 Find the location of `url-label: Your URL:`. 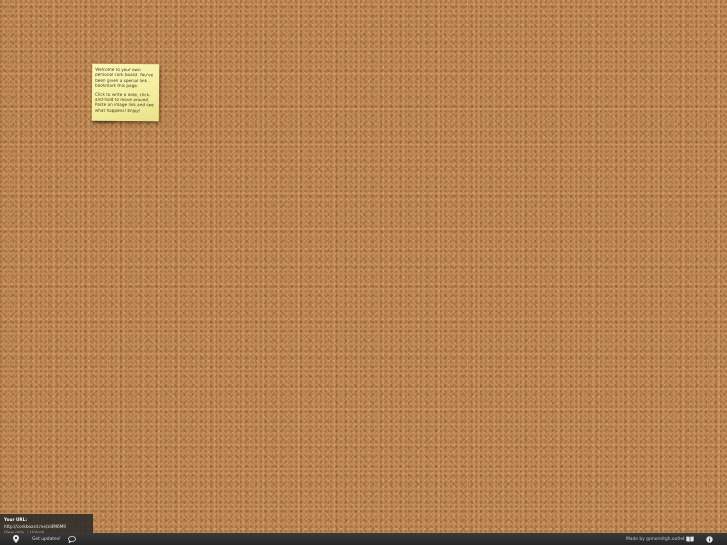

url-label: Your URL: is located at coordinates (15, 519).